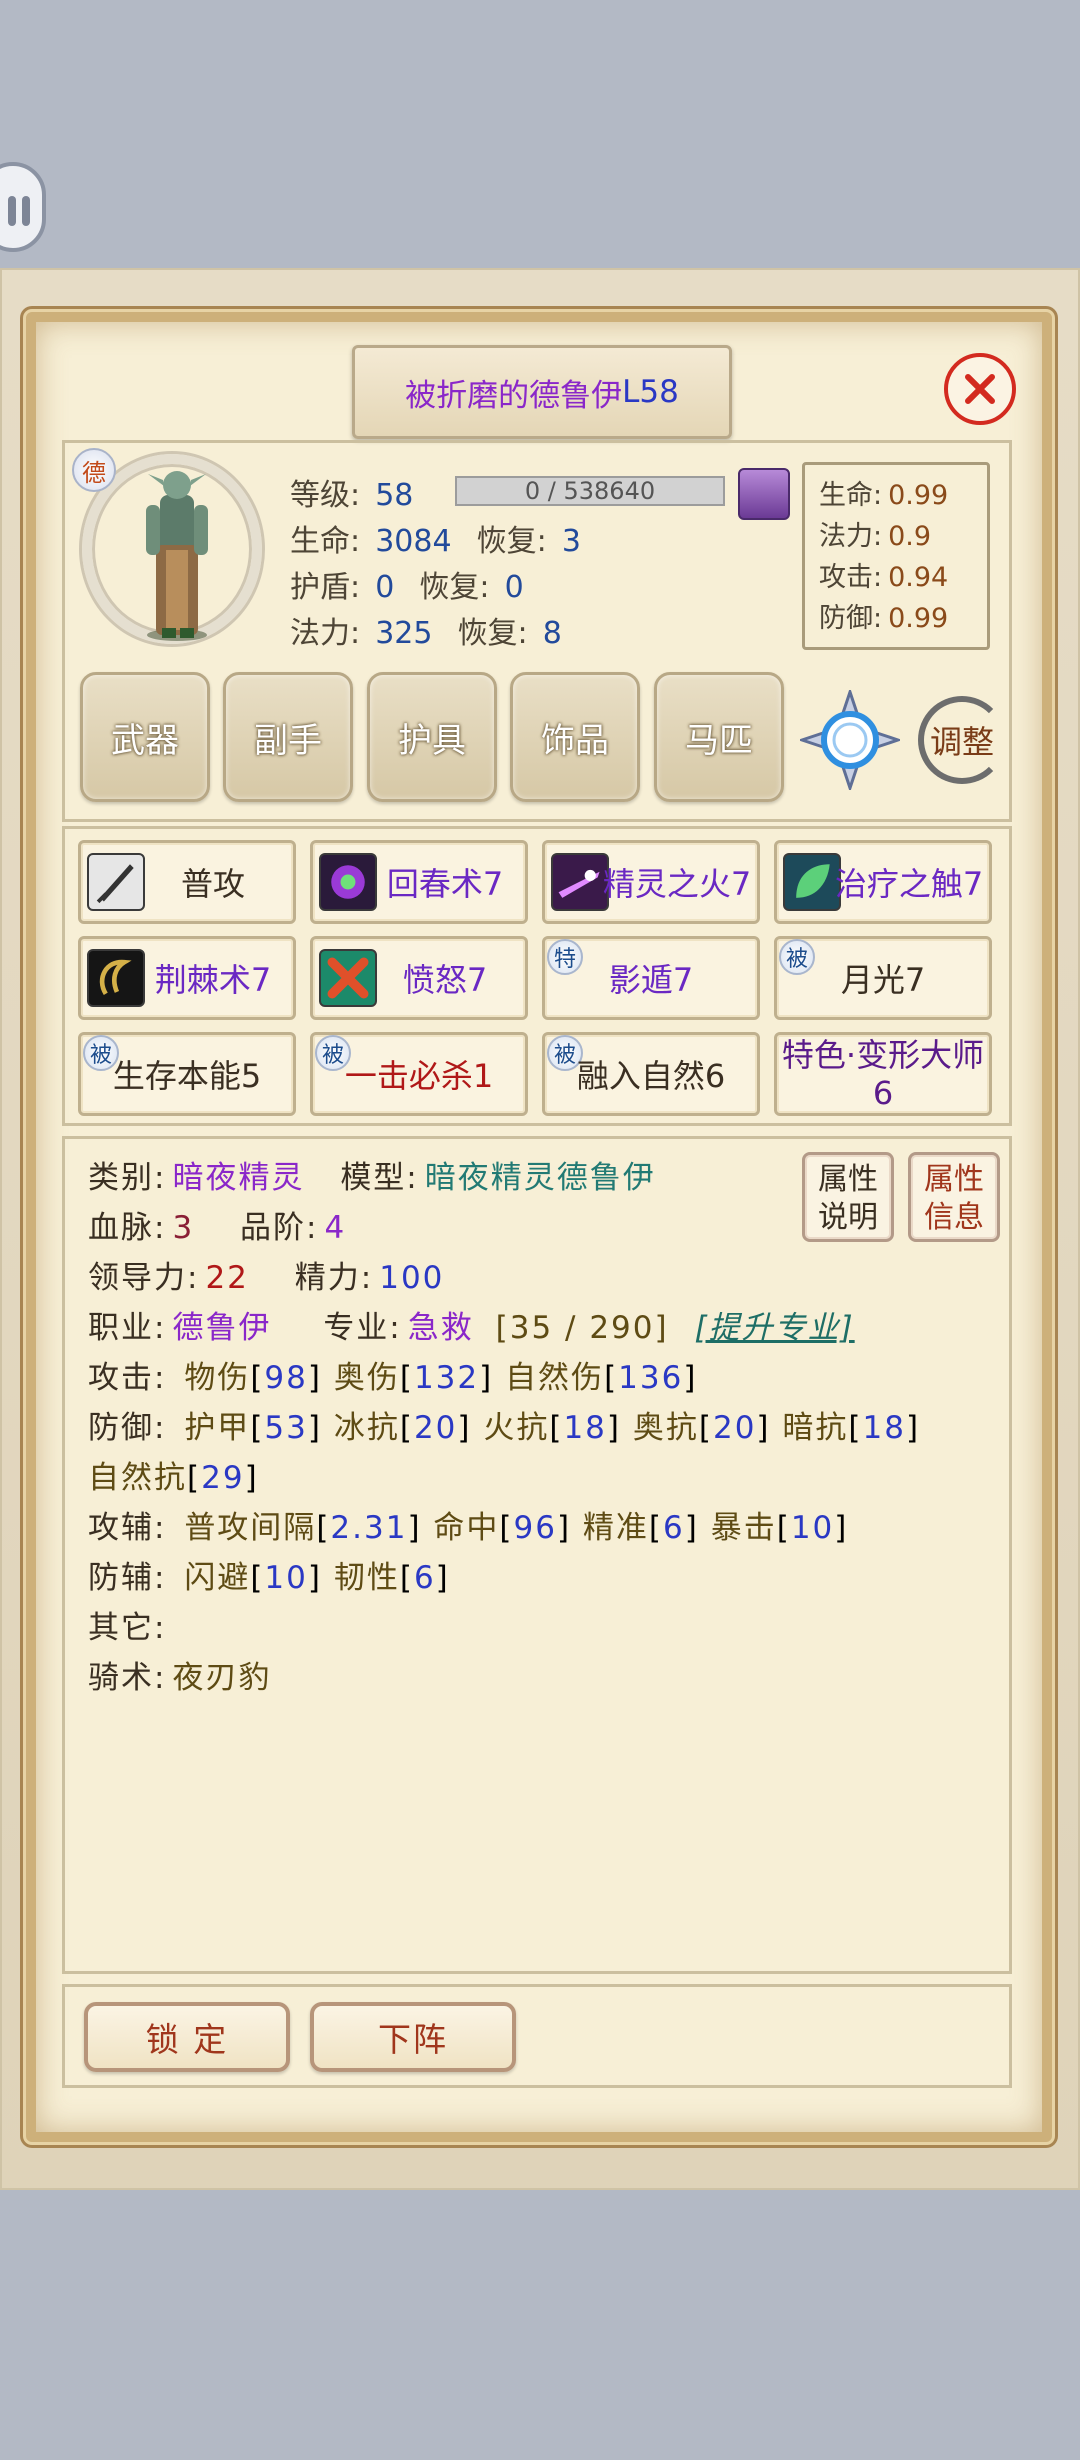 The image size is (1080, 2460). I want to click on growth-ratio-panel: 生命: 0.99 法力: 0.9 攻击: 0.94 防御: 0.99, so click(896, 556).